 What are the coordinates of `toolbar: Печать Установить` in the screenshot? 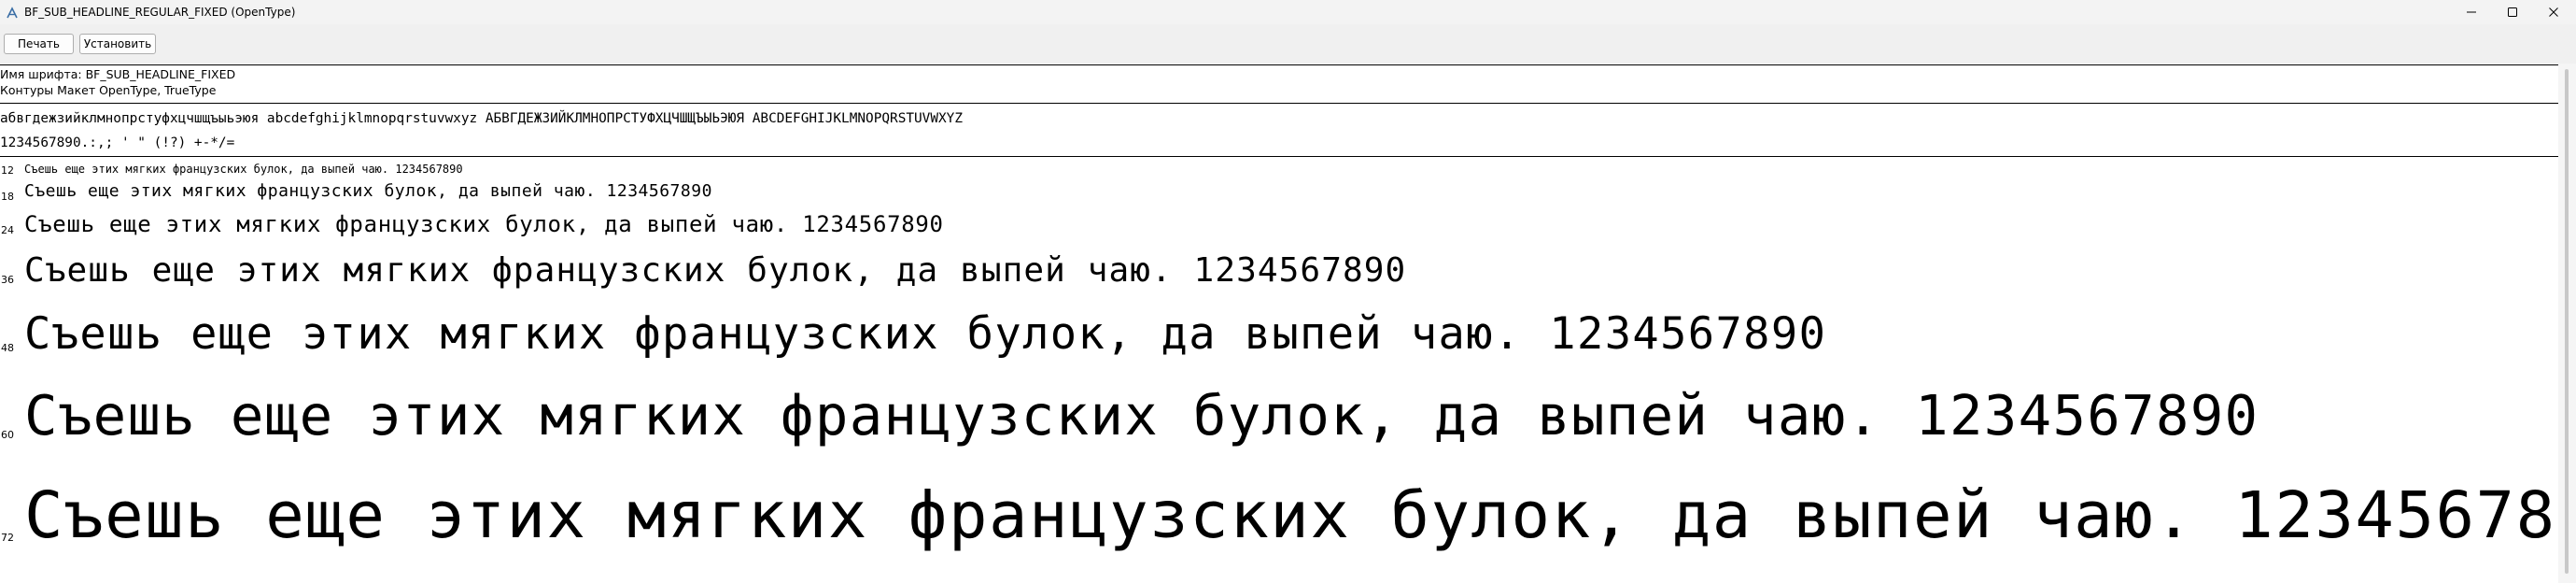 It's located at (1288, 44).